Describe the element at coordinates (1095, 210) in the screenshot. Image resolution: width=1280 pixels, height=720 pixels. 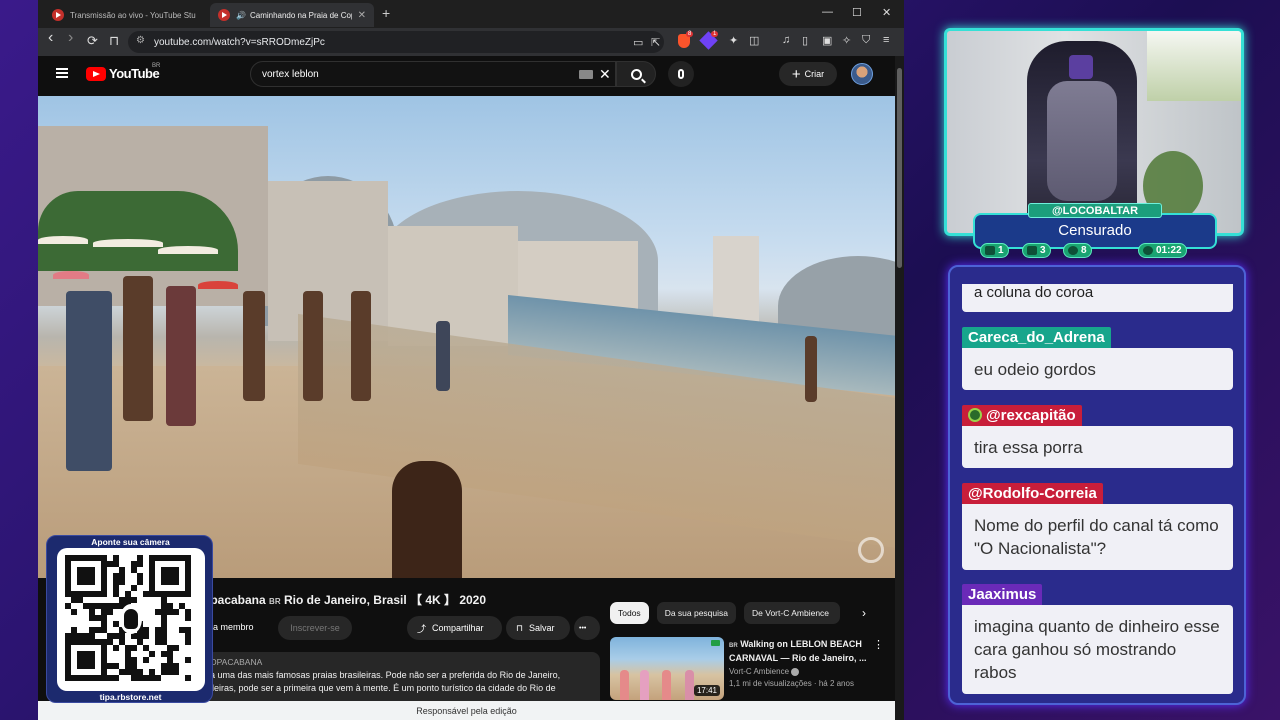
I see `streamer-username: @LOCOBALTAR` at that location.